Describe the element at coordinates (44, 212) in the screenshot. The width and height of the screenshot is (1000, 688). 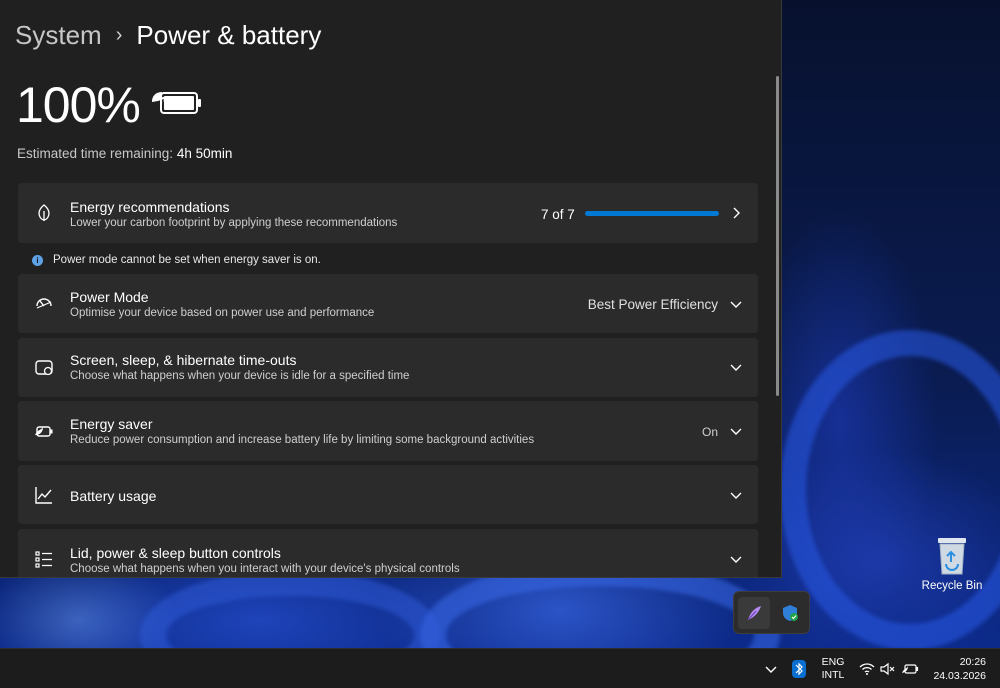
I see `leaf-icon` at that location.